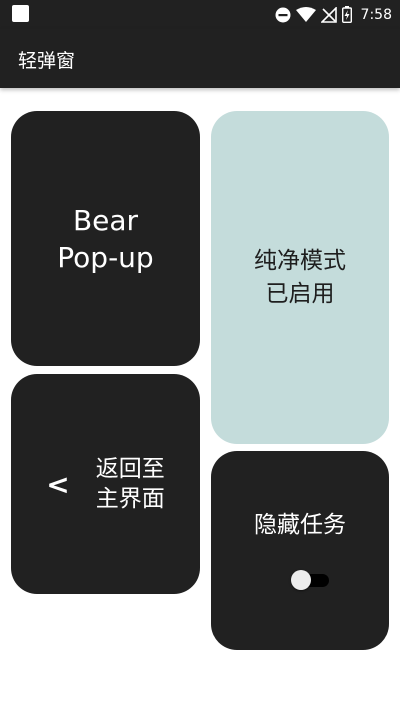 The width and height of the screenshot is (400, 711). I want to click on hide-task-tile: 隐藏任务, so click(300, 550).